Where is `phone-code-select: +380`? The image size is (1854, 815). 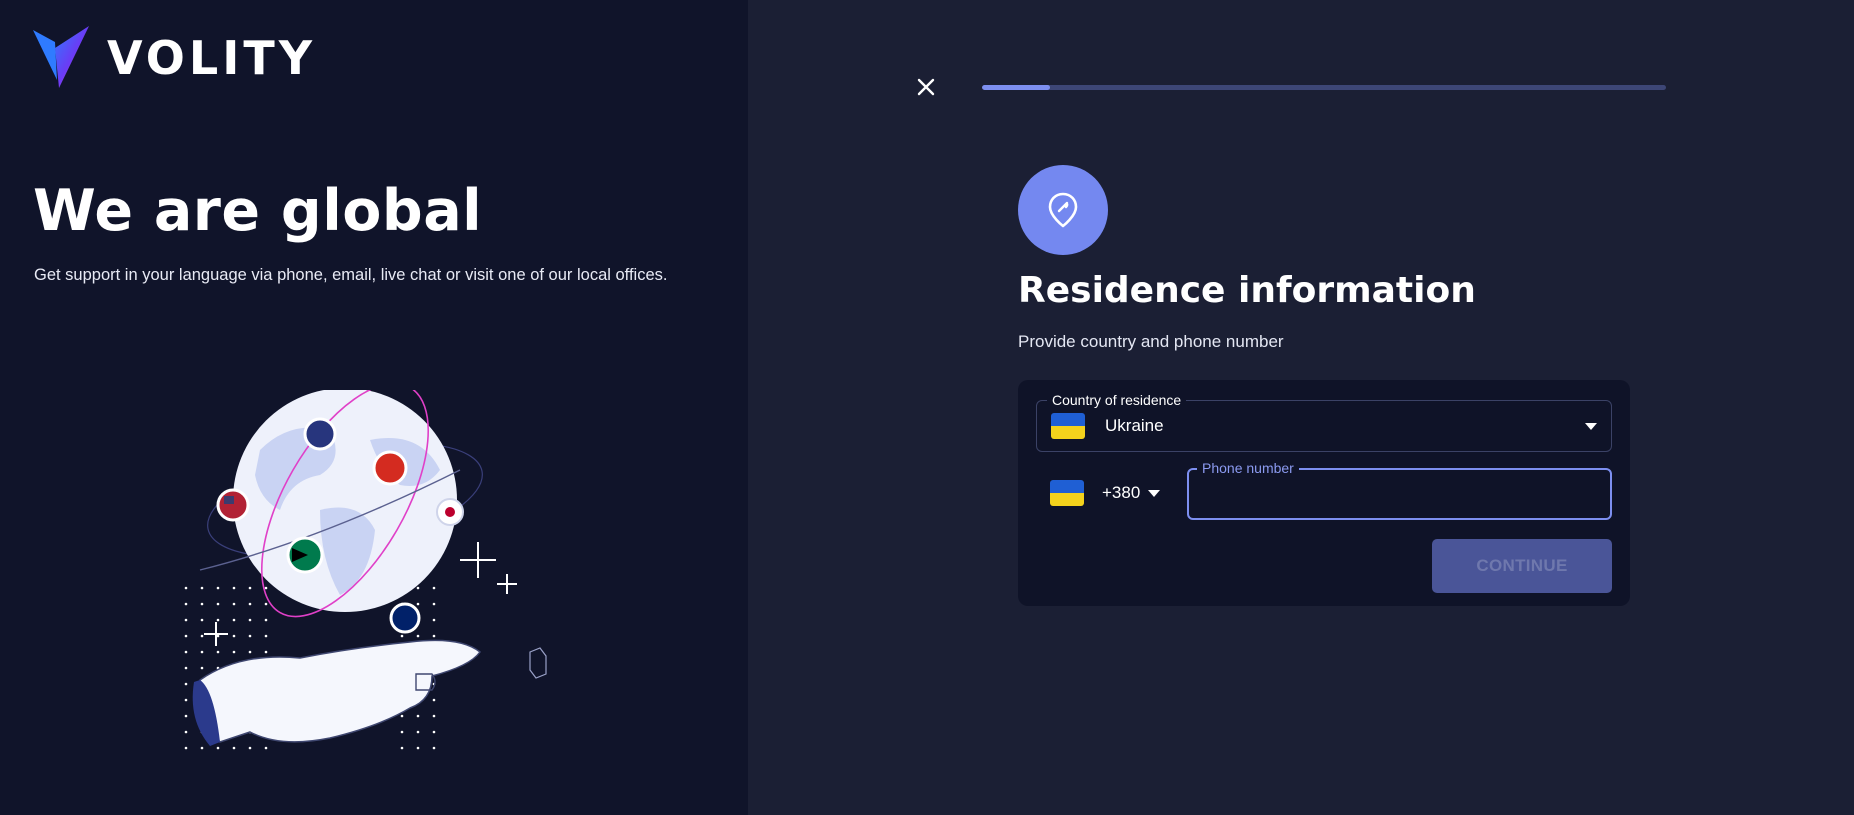
phone-code-select: +380 is located at coordinates (1105, 493).